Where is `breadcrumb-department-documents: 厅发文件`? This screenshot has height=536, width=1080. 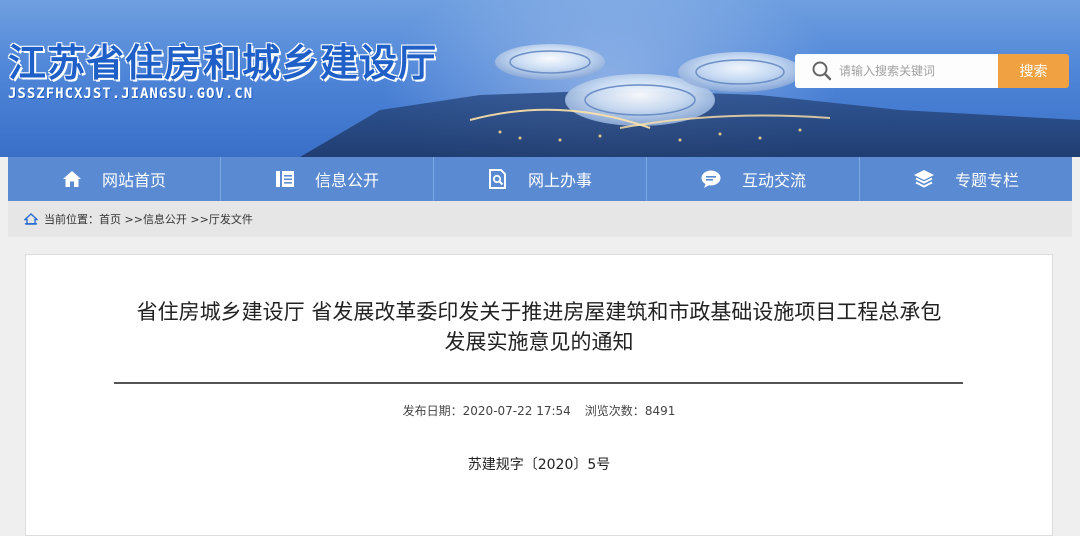
breadcrumb-department-documents: 厅发文件 is located at coordinates (231, 219).